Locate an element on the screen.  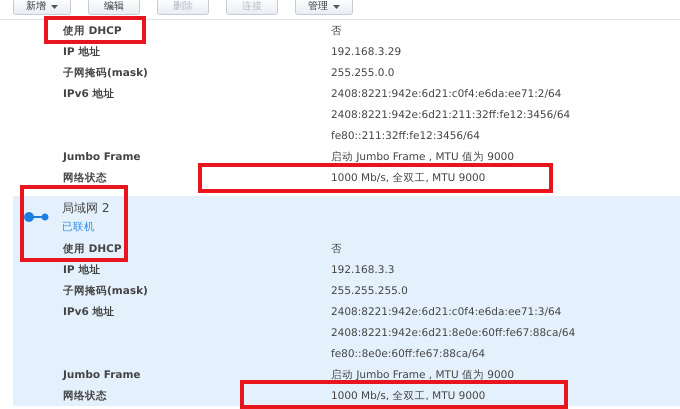
field-value: 255.255.255.0 is located at coordinates (369, 291).